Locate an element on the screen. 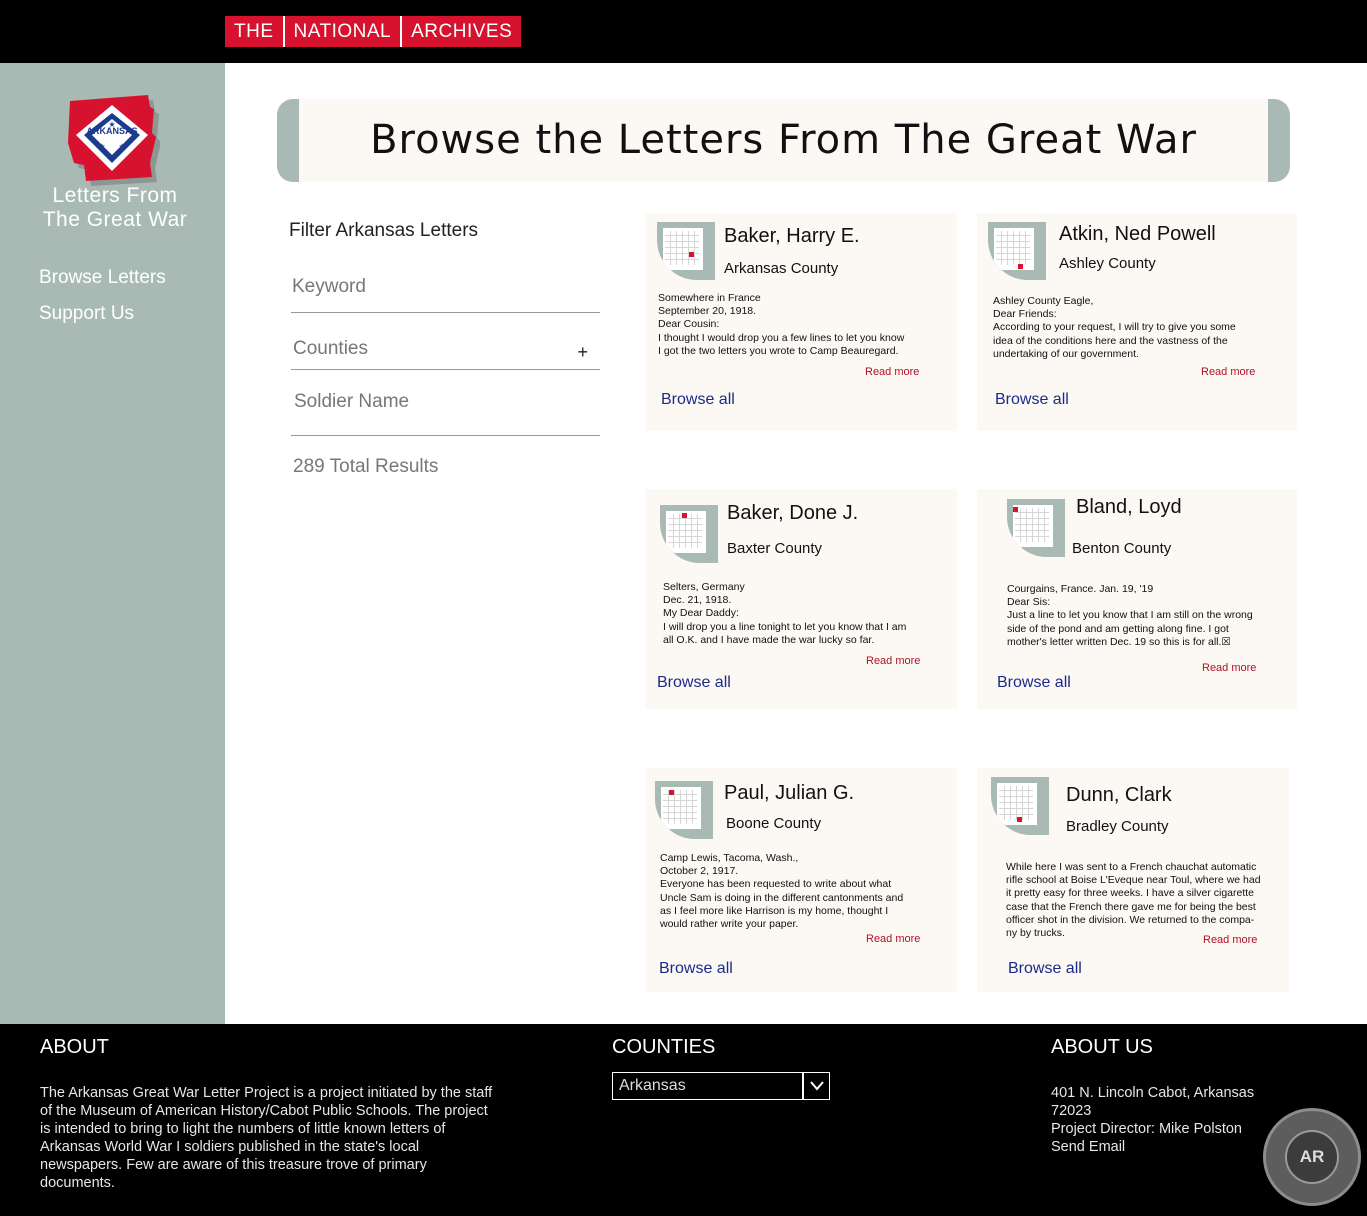 The image size is (1367, 1216). counties-heading: COUNTIES is located at coordinates (664, 1047).